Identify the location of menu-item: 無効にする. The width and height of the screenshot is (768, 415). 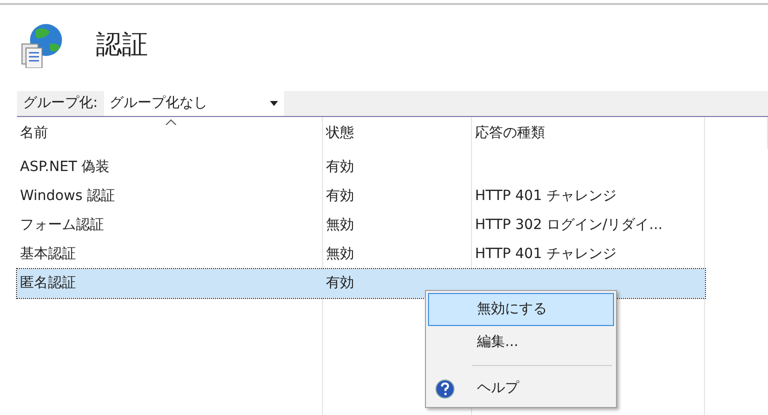
(521, 309).